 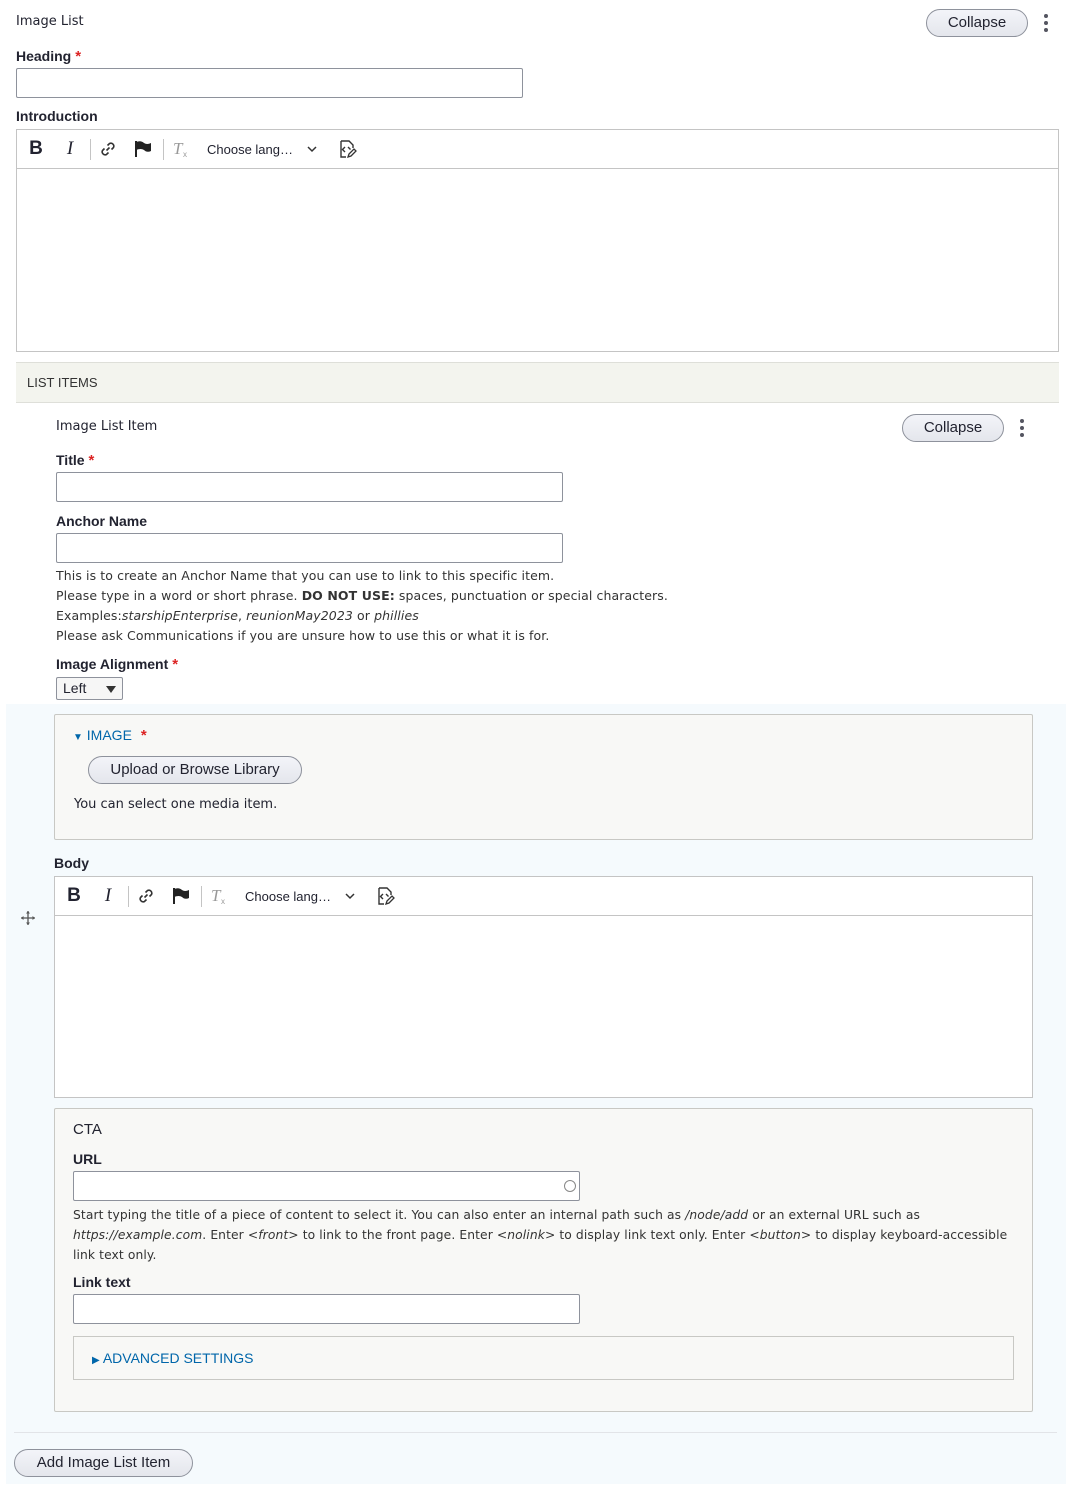 I want to click on url-help-path: /node/add, so click(x=717, y=1215).